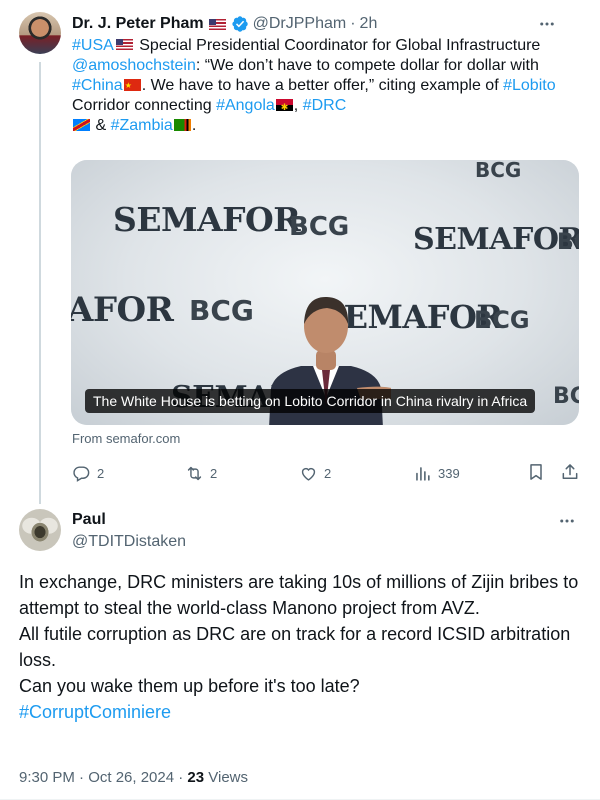 The width and height of the screenshot is (600, 800). What do you see at coordinates (529, 85) in the screenshot?
I see `hashtag-lobito: #Lobito` at bounding box center [529, 85].